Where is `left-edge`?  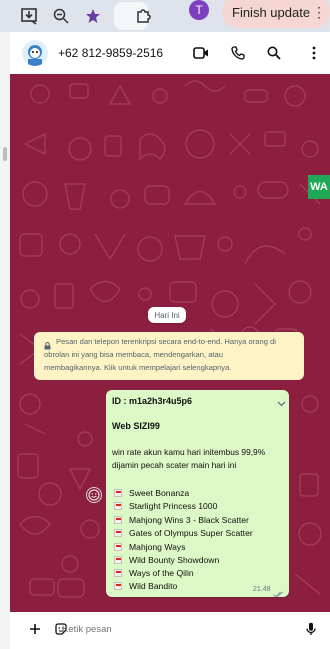
left-edge is located at coordinates (5, 340).